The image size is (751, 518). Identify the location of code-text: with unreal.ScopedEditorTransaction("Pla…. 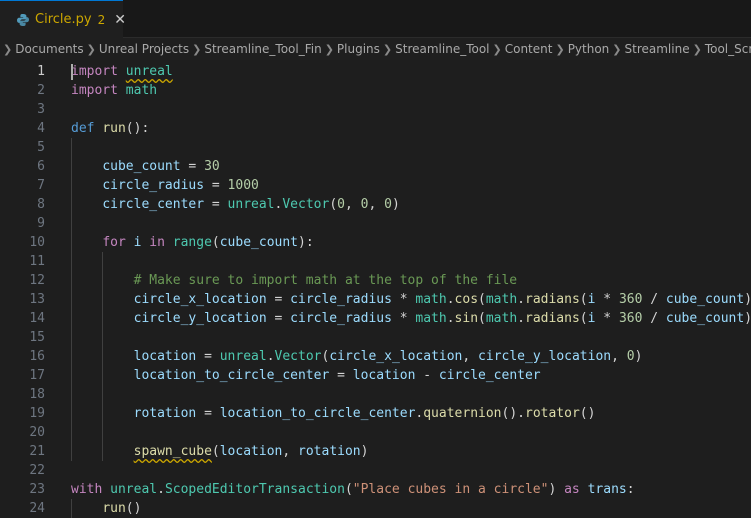
(353, 489).